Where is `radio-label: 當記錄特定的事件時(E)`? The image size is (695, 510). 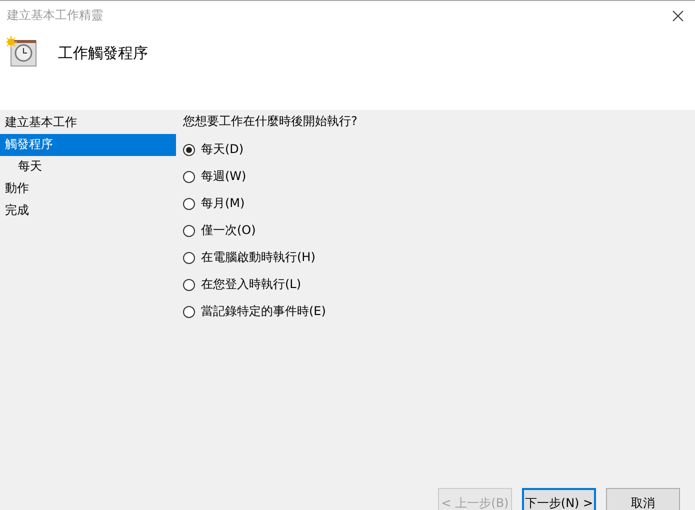
radio-label: 當記錄特定的事件時(E) is located at coordinates (263, 311).